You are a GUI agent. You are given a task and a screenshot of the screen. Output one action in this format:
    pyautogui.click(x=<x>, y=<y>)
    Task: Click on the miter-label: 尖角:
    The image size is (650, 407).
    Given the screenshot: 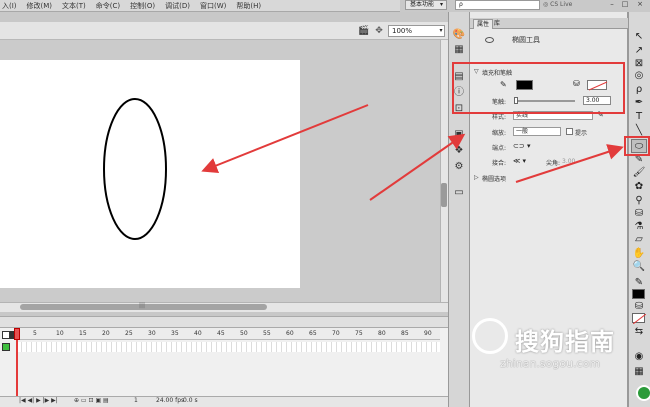 What is the action you would take?
    pyautogui.click(x=553, y=163)
    